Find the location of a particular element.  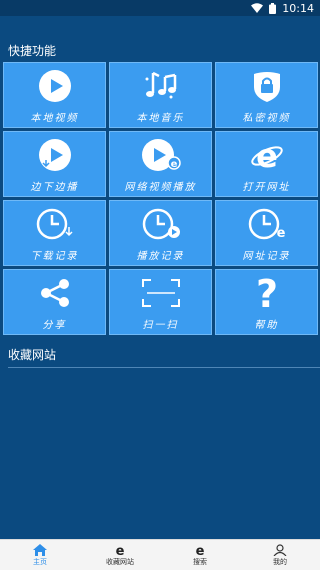

bottom-nav: 主页 e 收藏网站 e 搜索 我的 is located at coordinates (160, 554).